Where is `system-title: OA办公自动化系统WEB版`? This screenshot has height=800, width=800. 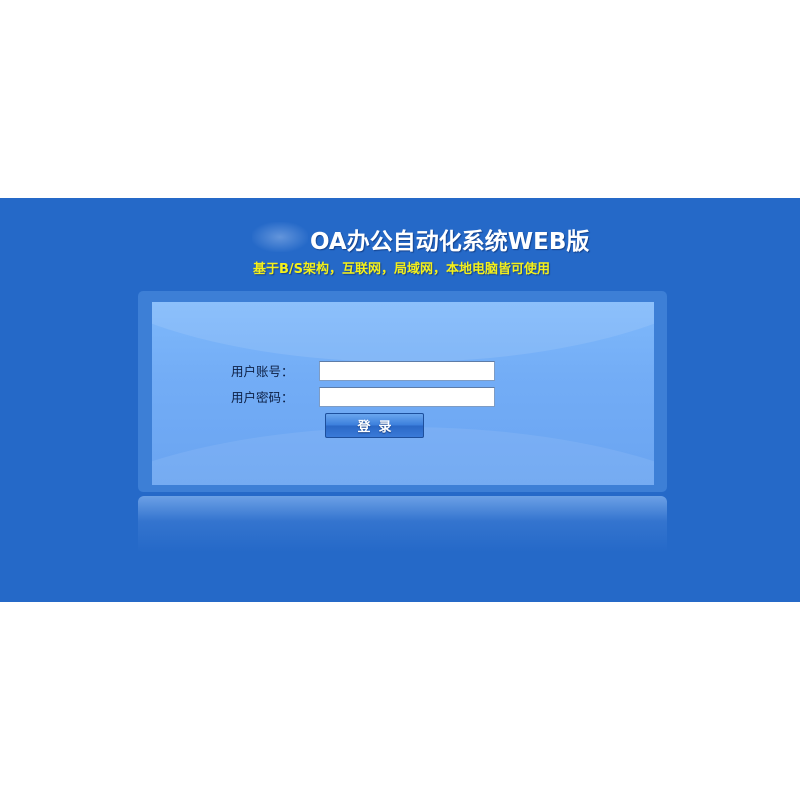 system-title: OA办公自动化系统WEB版 is located at coordinates (450, 242).